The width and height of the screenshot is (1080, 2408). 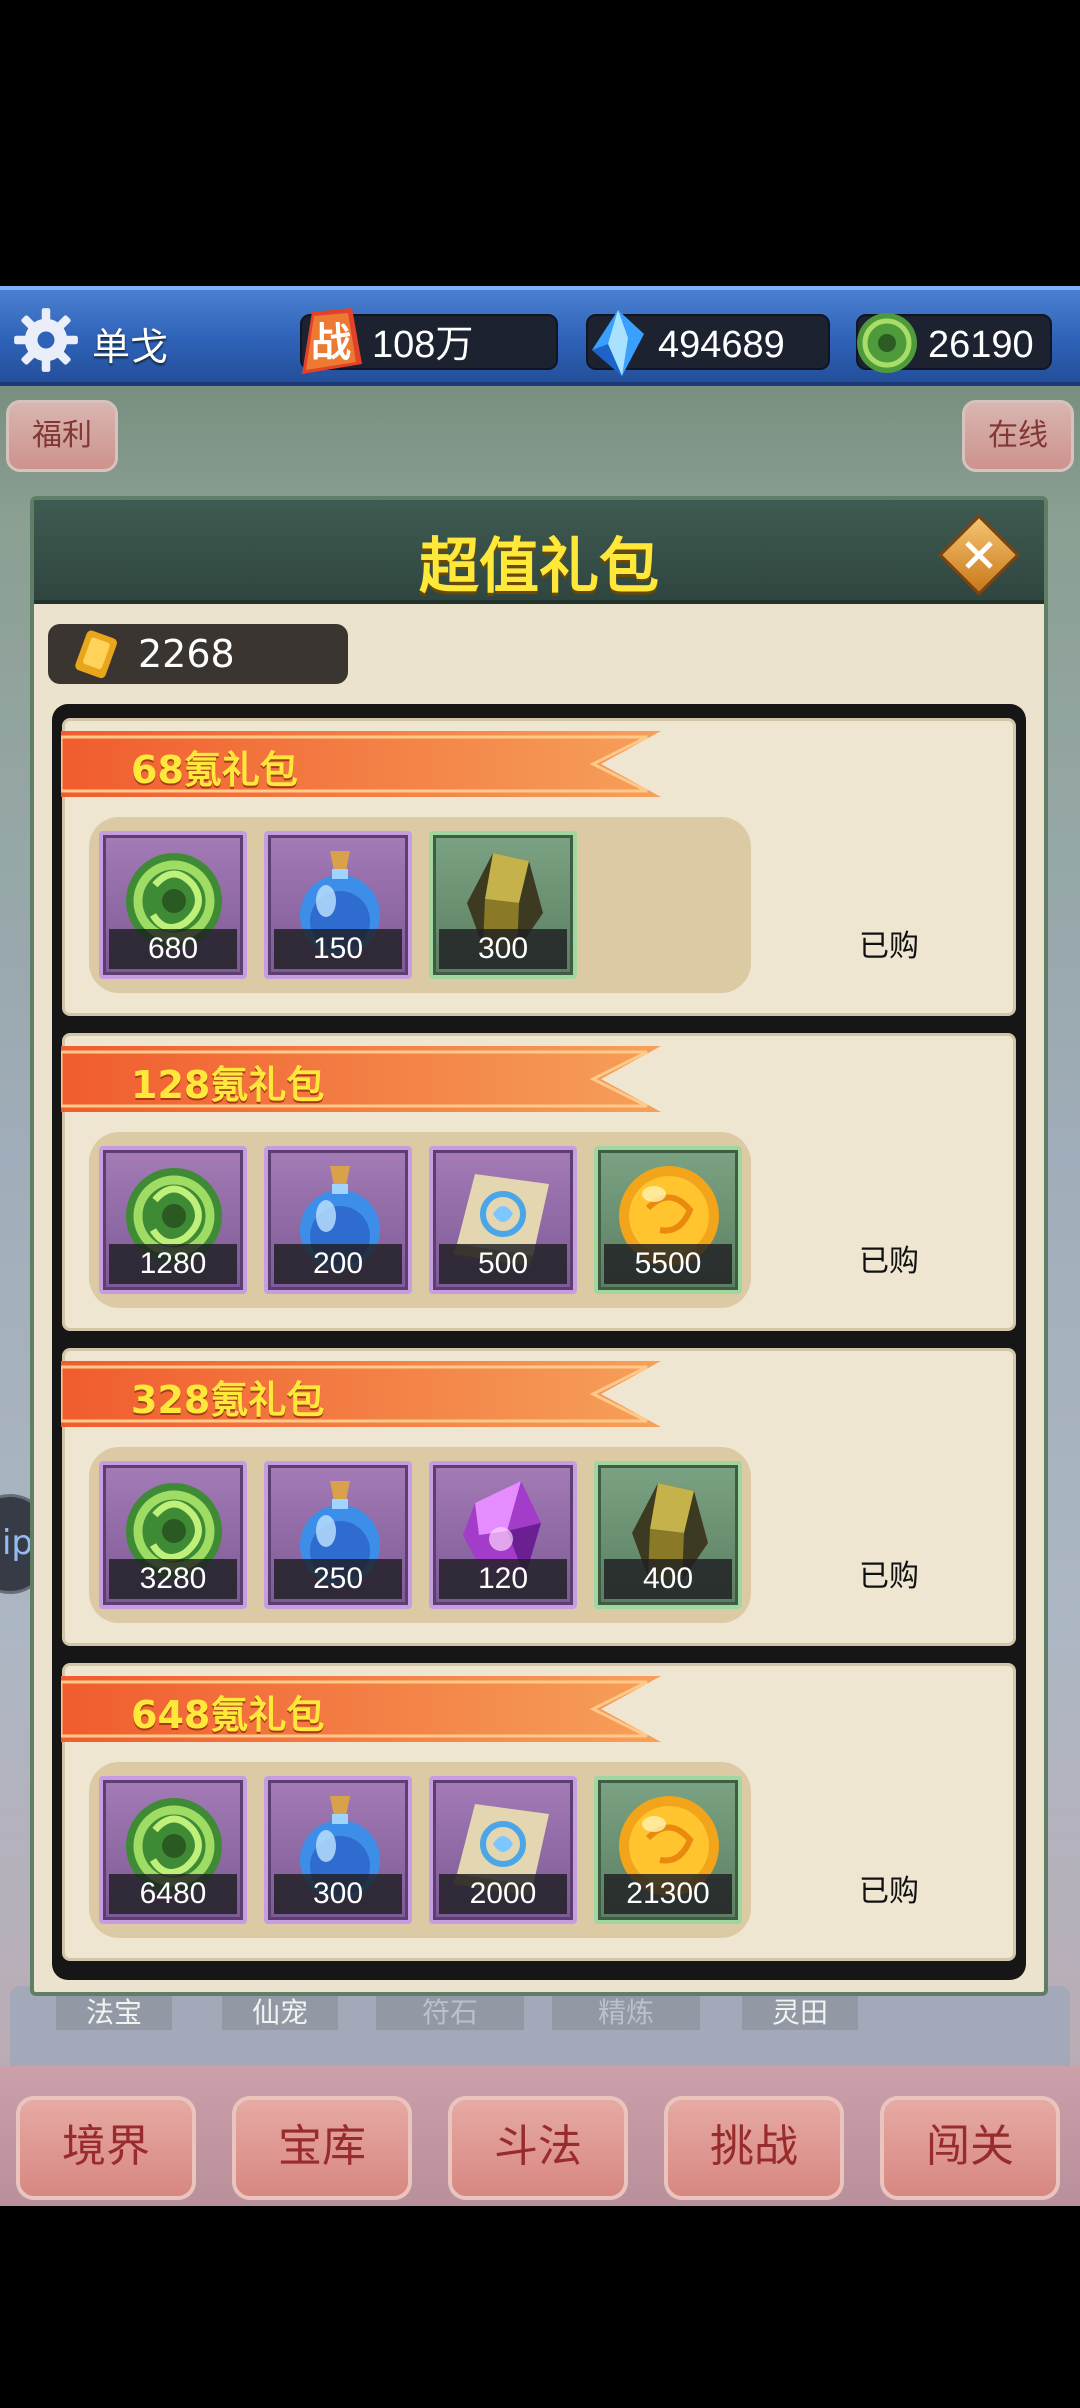 What do you see at coordinates (539, 567) in the screenshot?
I see `modal-title: 超值礼包` at bounding box center [539, 567].